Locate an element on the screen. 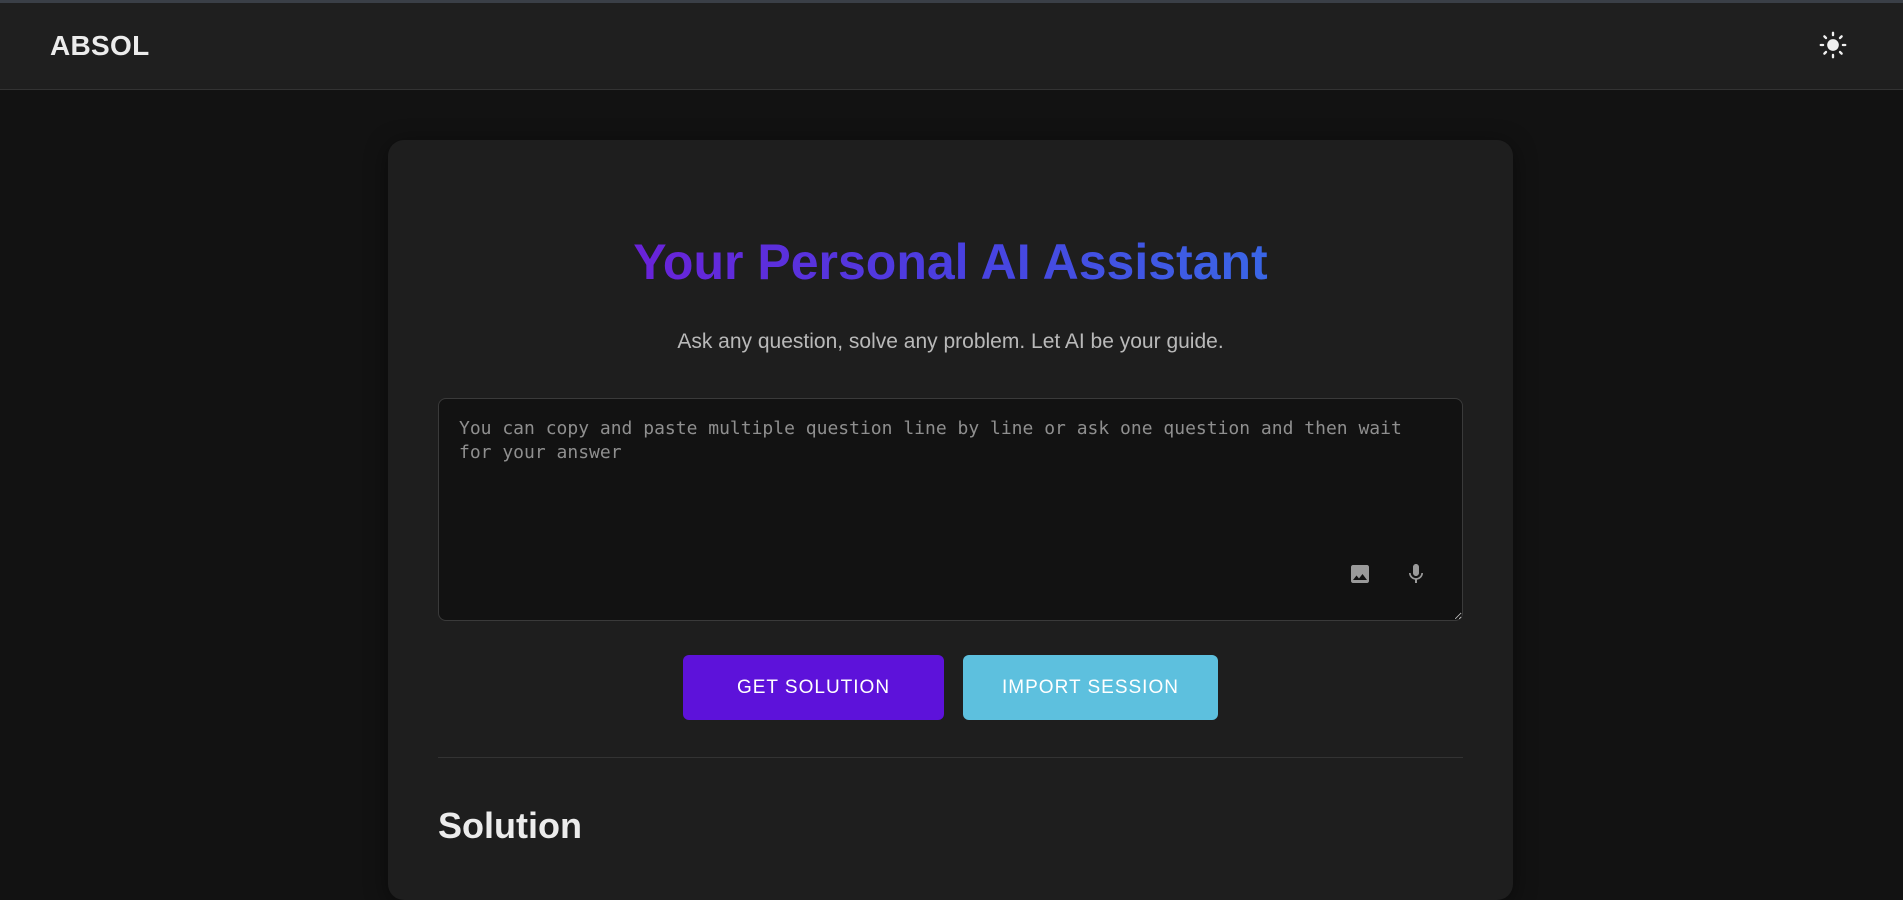 The image size is (1903, 900). voice-input-button is located at coordinates (1416, 575).